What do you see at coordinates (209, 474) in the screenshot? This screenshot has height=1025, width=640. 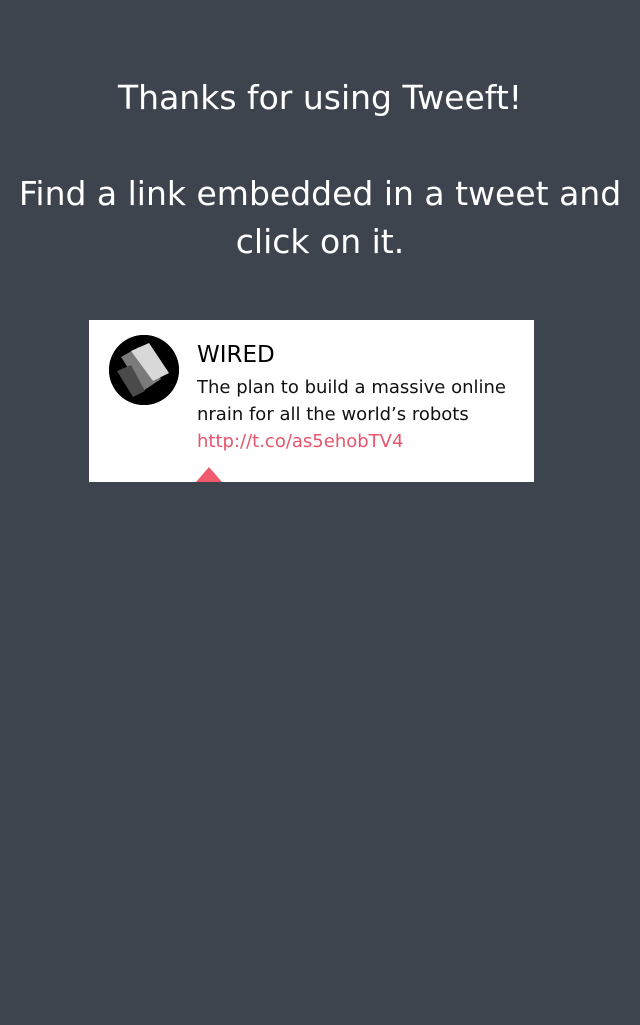 I see `link-pointer-arrow-icon` at bounding box center [209, 474].